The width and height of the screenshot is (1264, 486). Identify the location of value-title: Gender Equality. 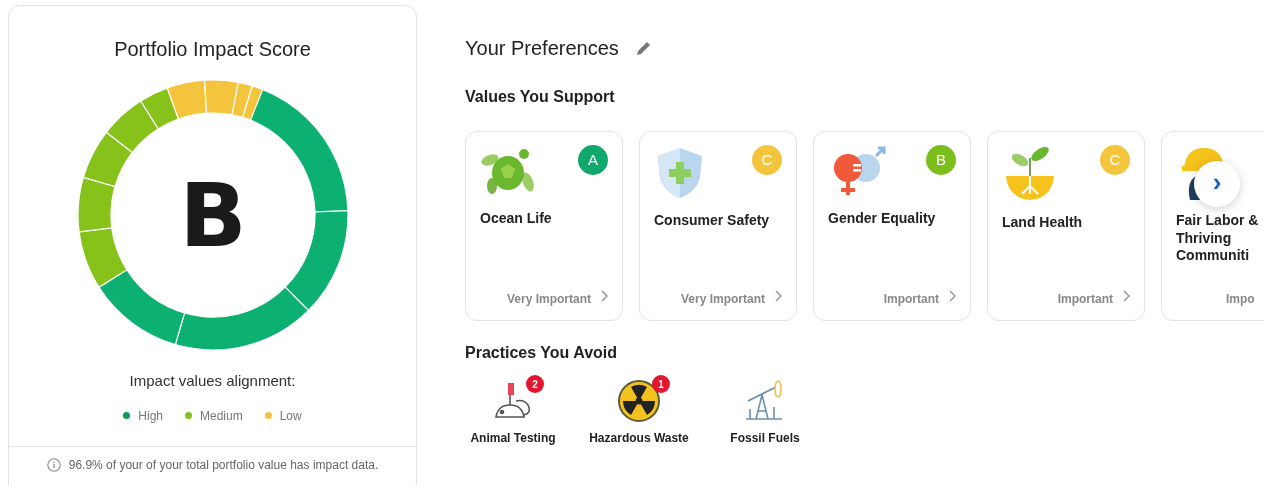
(882, 219).